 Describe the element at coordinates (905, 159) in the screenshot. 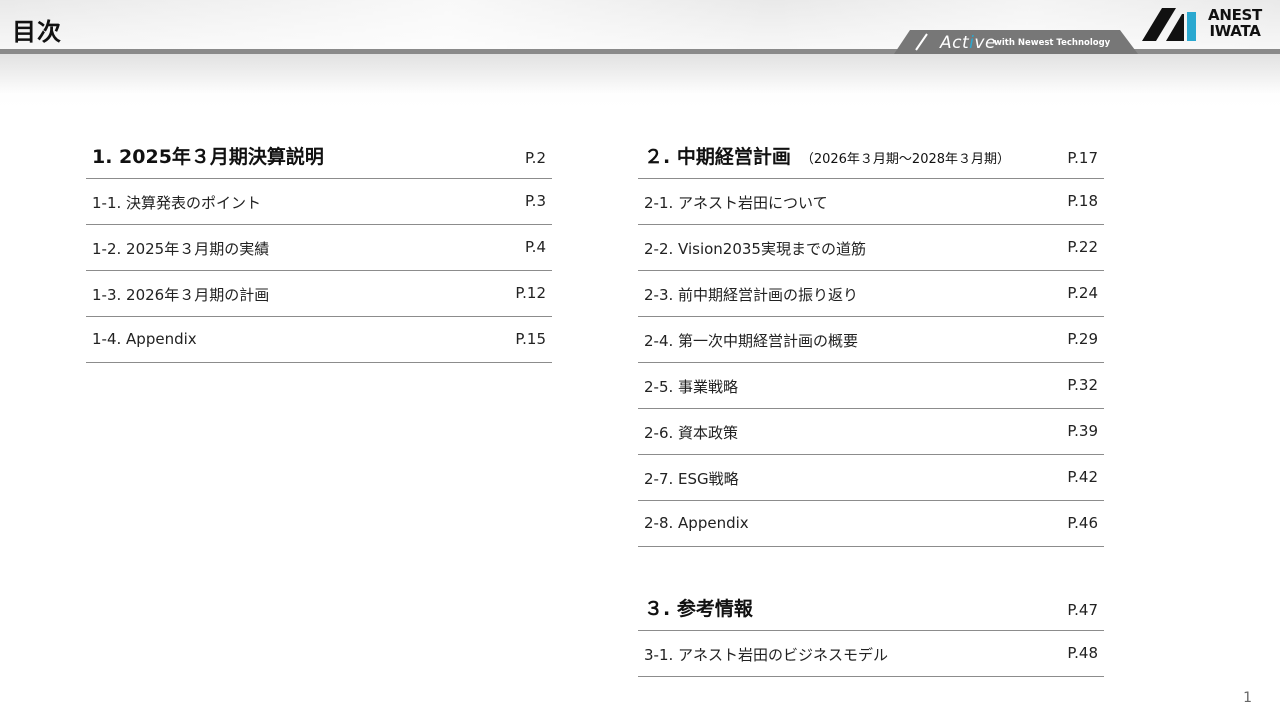

I see `section-subtitle: （2026年３月期～2028年３月期）` at that location.